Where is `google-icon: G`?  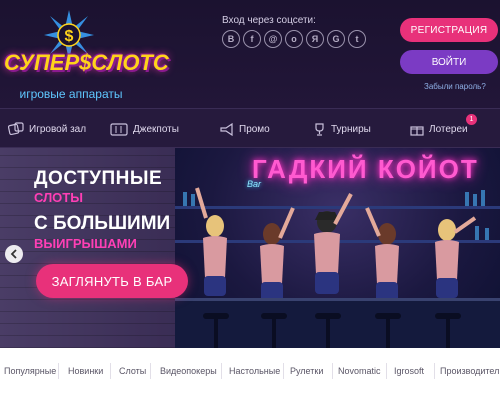
google-icon: G is located at coordinates (336, 39).